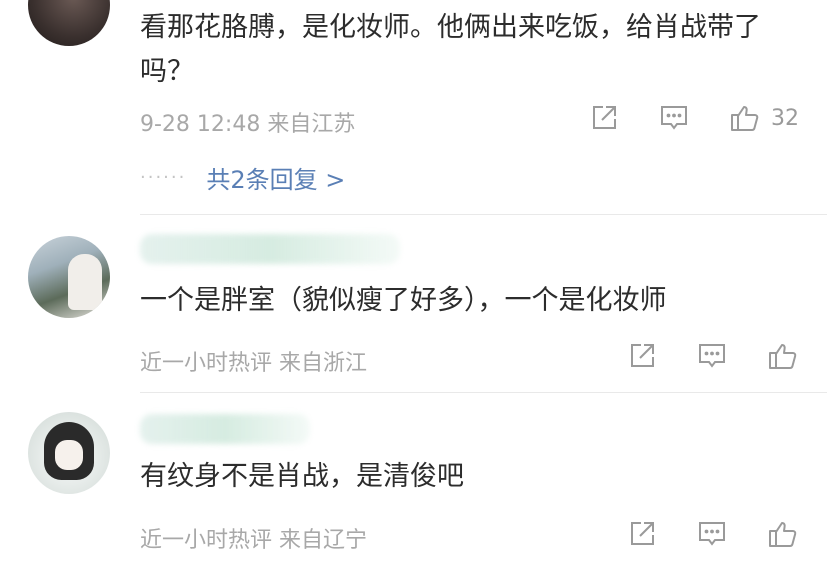  I want to click on comment-meta: 近一小时热评 来自浙江, so click(253, 363).